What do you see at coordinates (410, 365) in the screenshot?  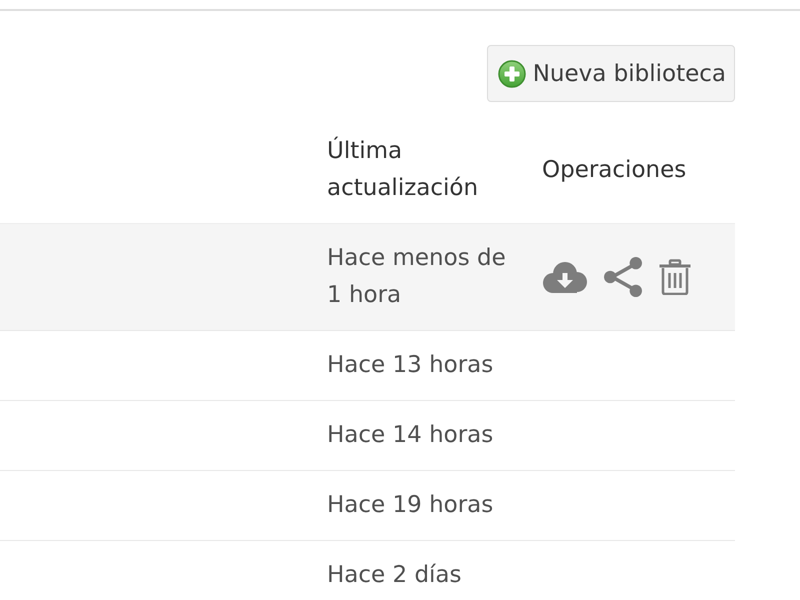 I see `table-cell-text: Hace 13 horas` at bounding box center [410, 365].